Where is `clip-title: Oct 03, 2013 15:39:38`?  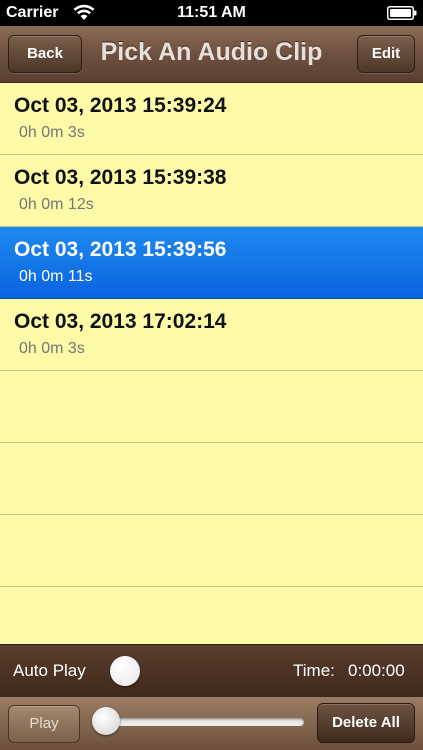
clip-title: Oct 03, 2013 15:39:38 is located at coordinates (120, 177).